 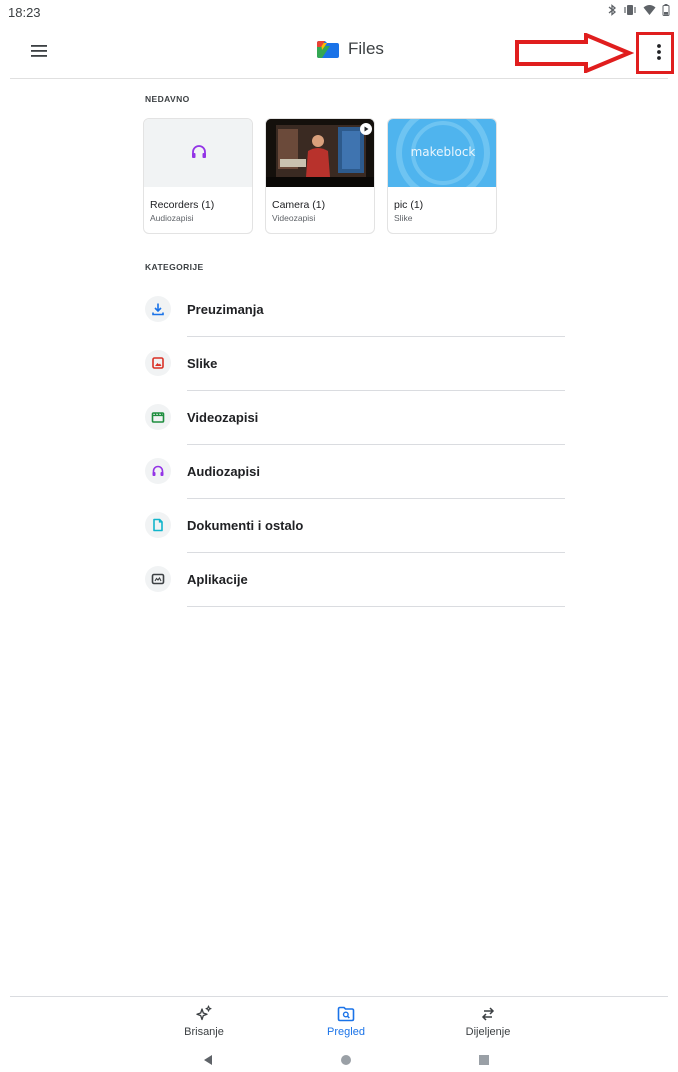 I want to click on nav-item-share: Dijeljenje, so click(x=488, y=1024).